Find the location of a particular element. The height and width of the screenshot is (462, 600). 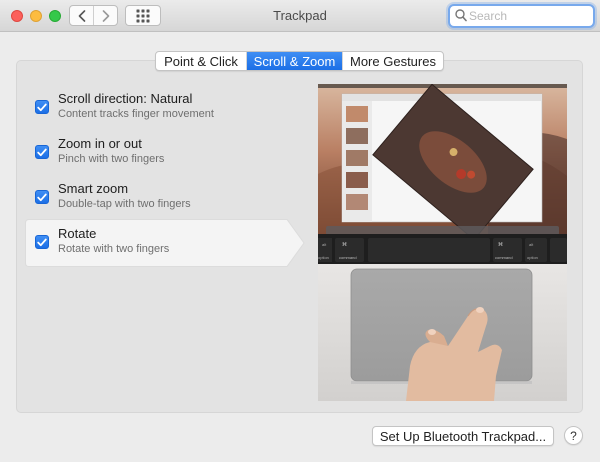

key-command-symbol-right: ⌘ is located at coordinates (500, 245).